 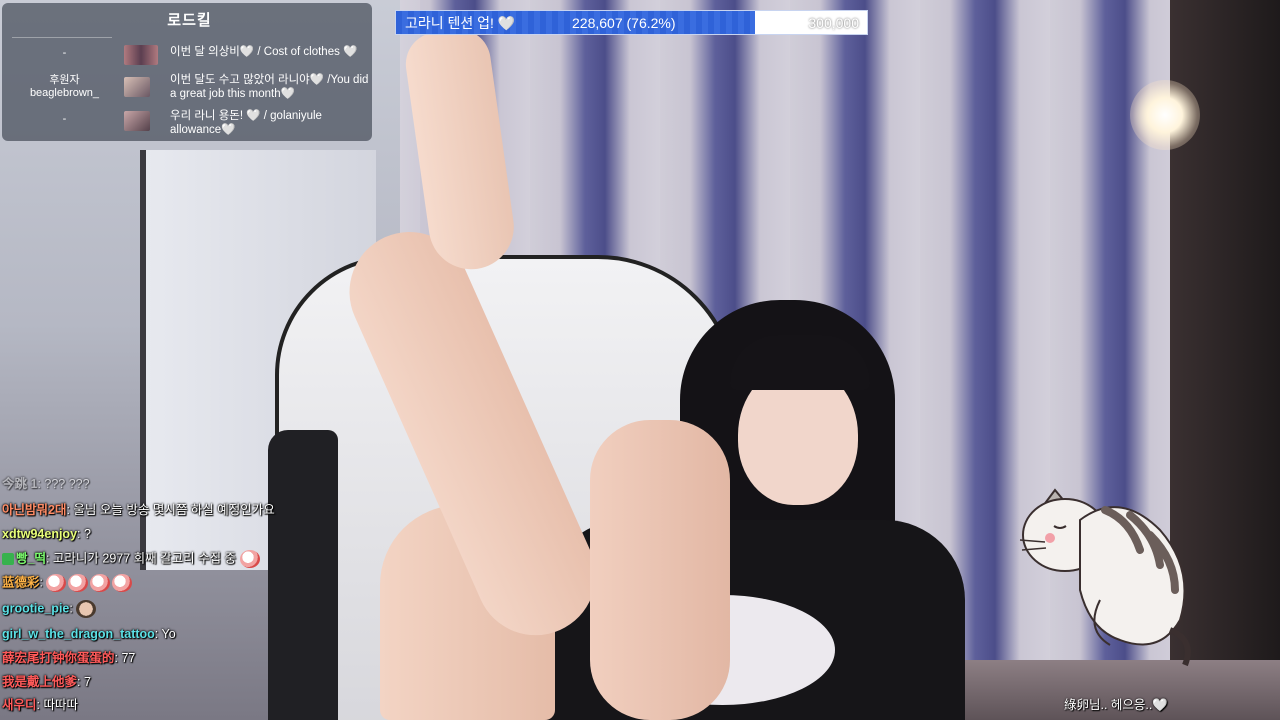 I want to click on ring-light-icon, so click(x=1165, y=115).